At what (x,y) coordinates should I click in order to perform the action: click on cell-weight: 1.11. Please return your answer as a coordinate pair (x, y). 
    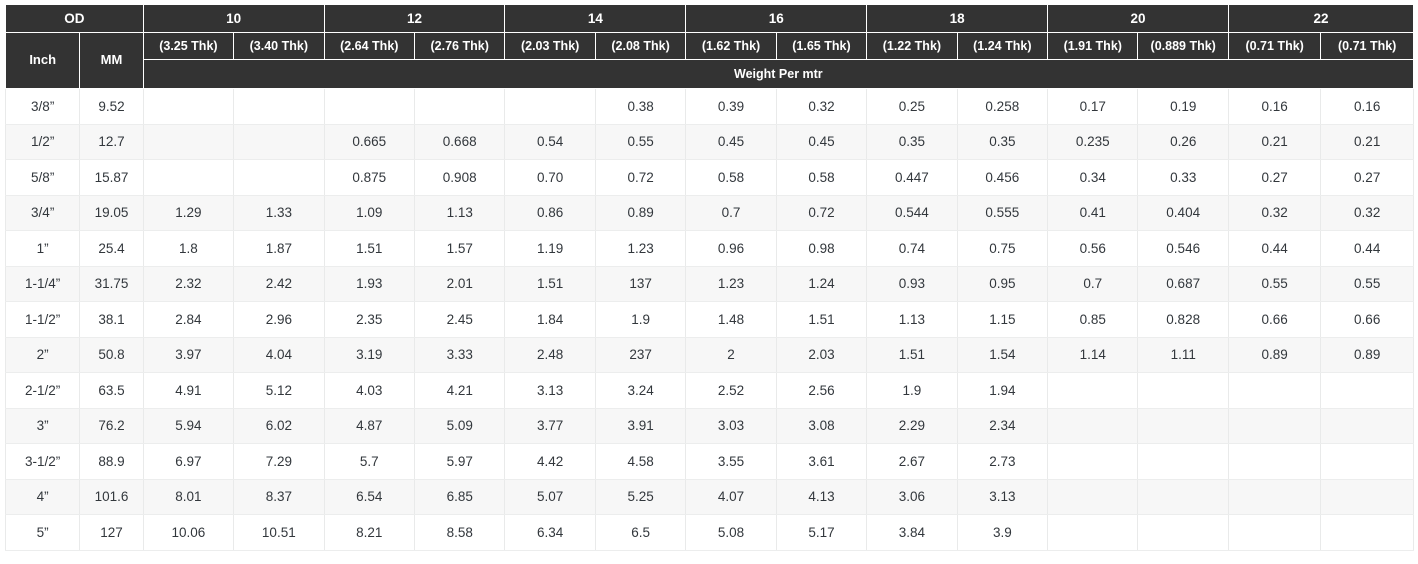
    Looking at the image, I should click on (1183, 354).